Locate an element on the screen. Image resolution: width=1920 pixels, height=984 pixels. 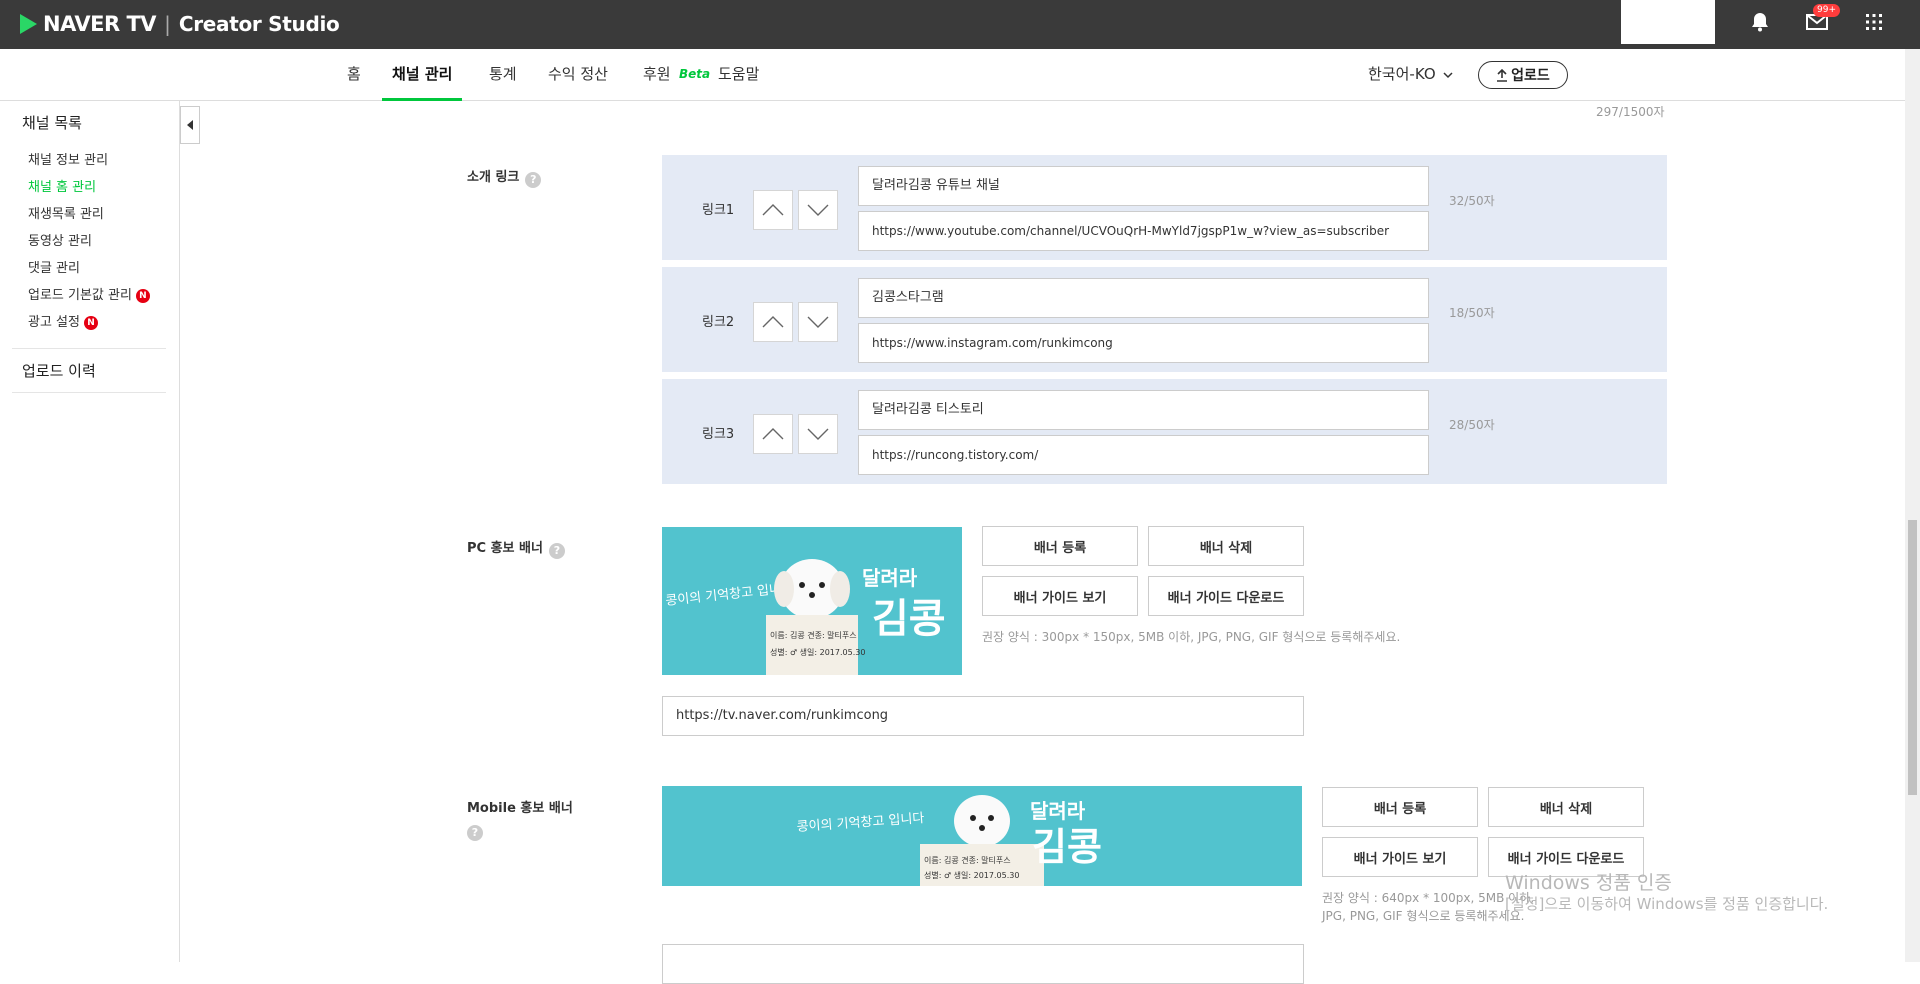
tab-channel-manage: 채널 관리 is located at coordinates (422, 75).